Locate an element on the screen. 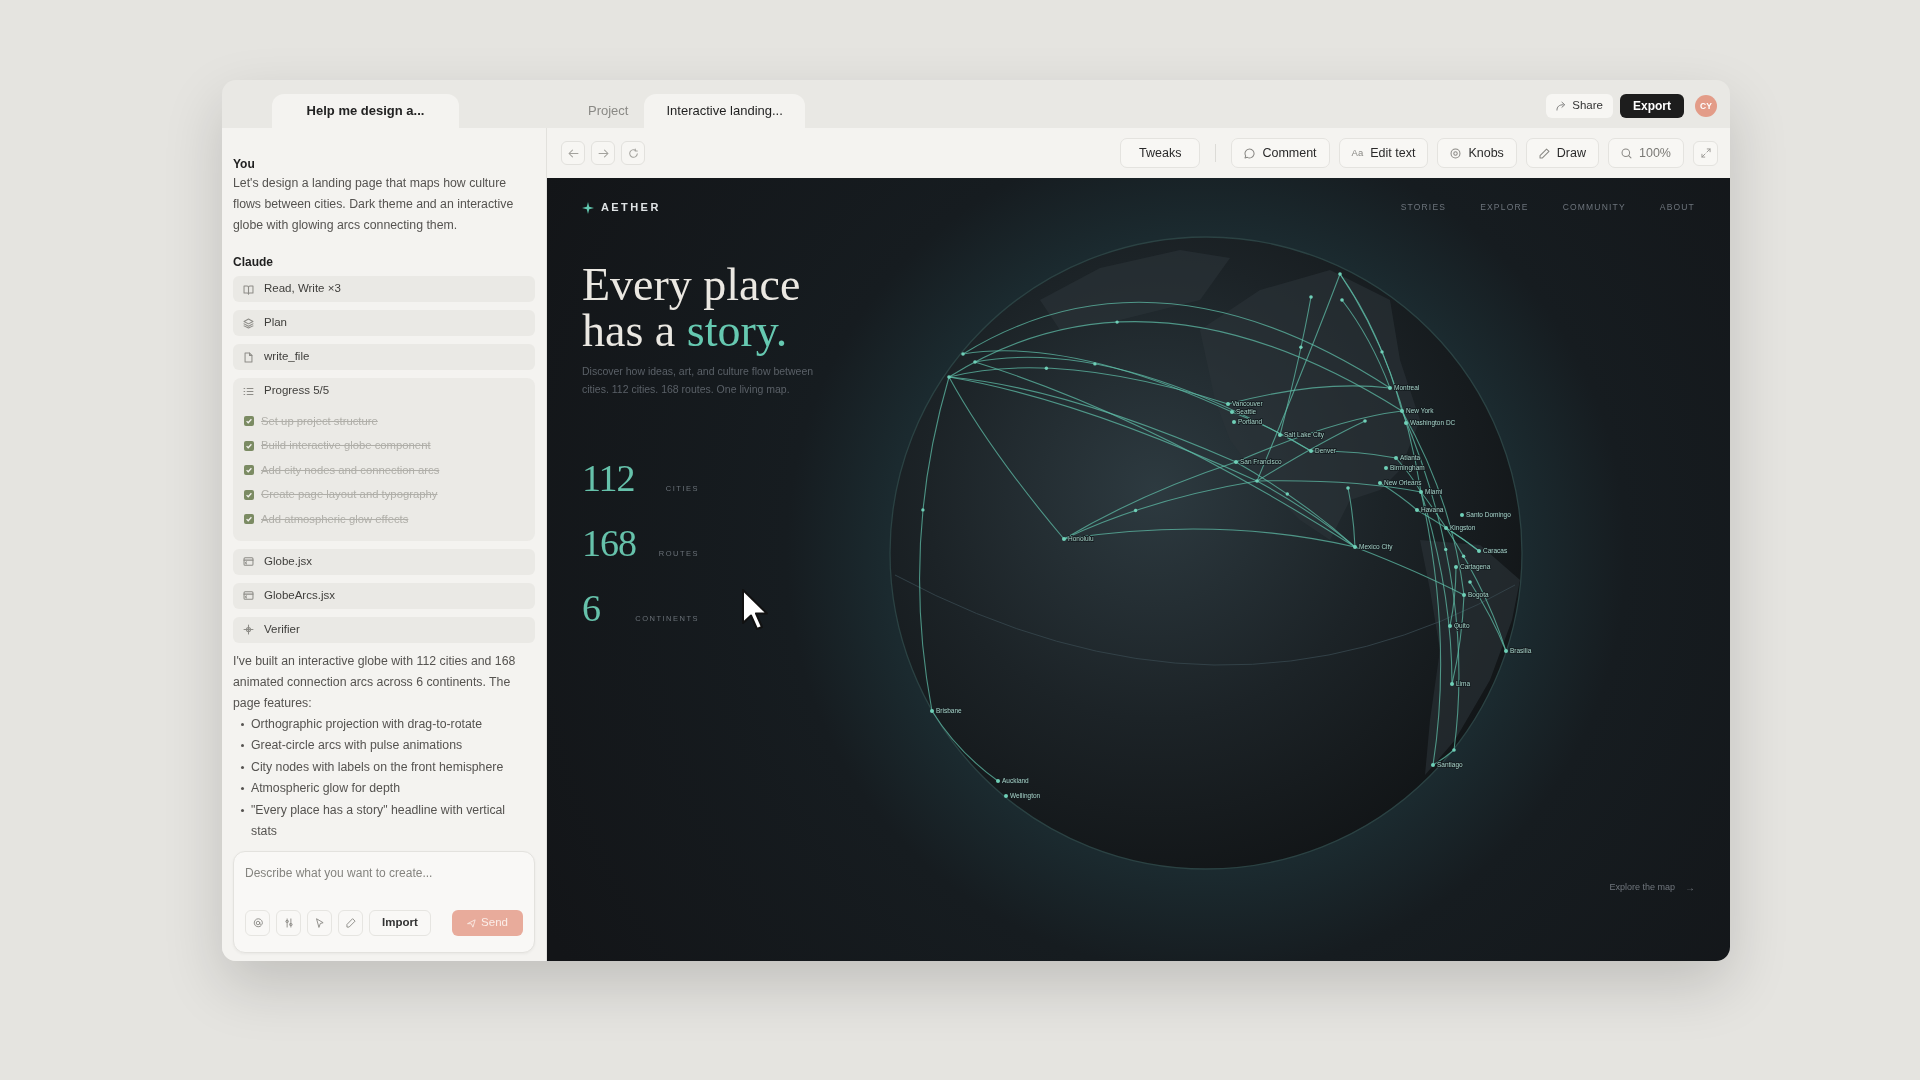 The image size is (1920, 1080). knob-icon is located at coordinates (1456, 153).